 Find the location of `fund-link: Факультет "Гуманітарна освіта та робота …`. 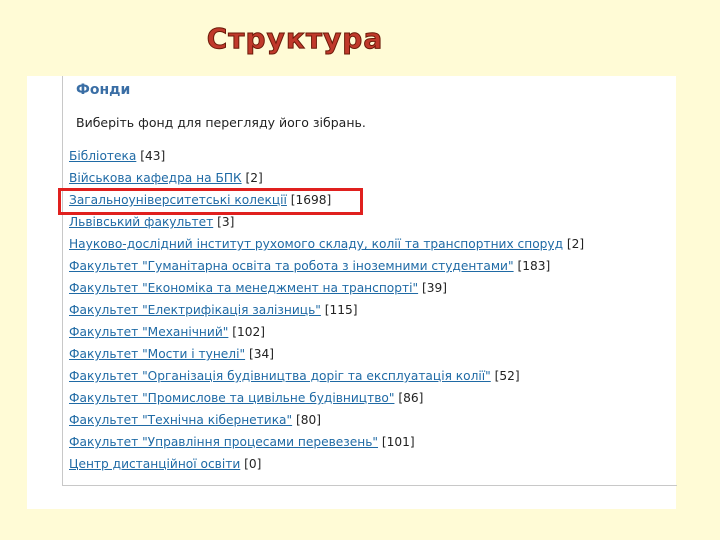

fund-link: Факультет "Гуманітарна освіта та робота … is located at coordinates (291, 266).